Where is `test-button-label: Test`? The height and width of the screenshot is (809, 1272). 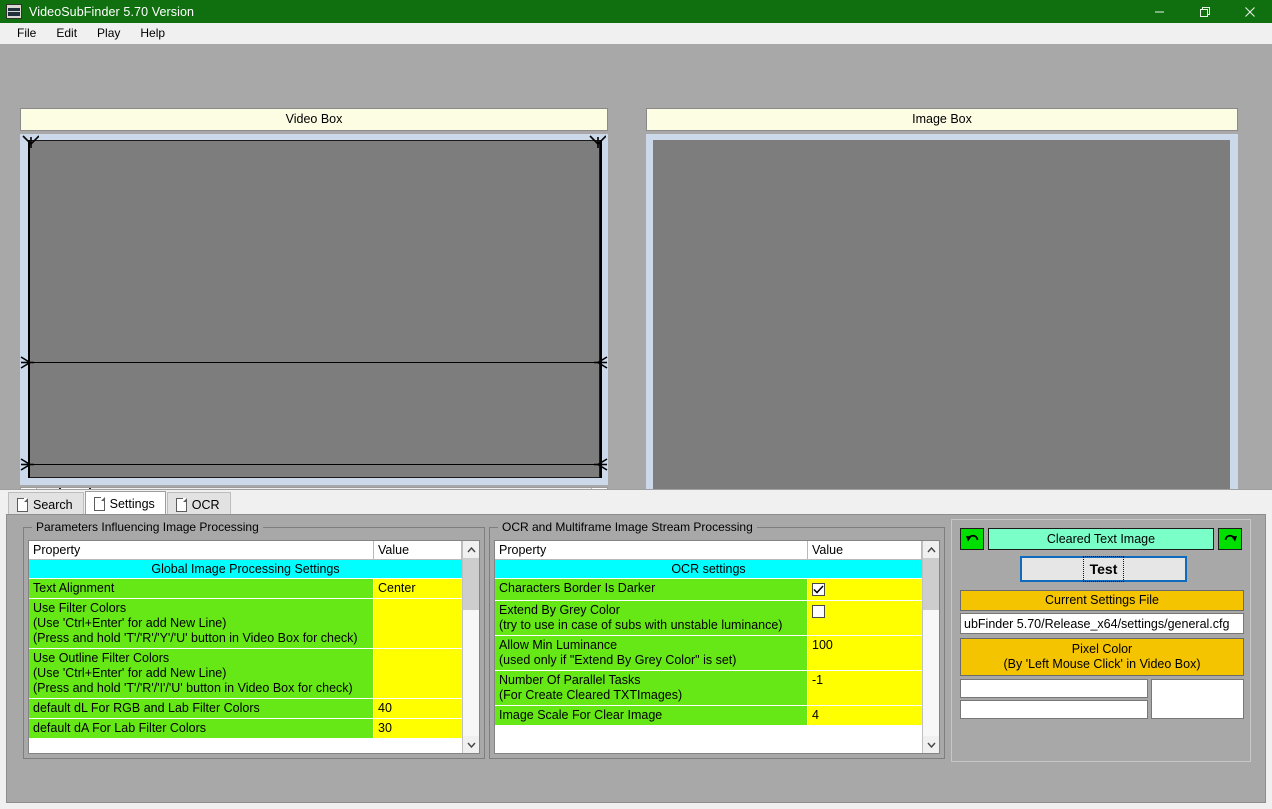 test-button-label: Test is located at coordinates (1103, 569).